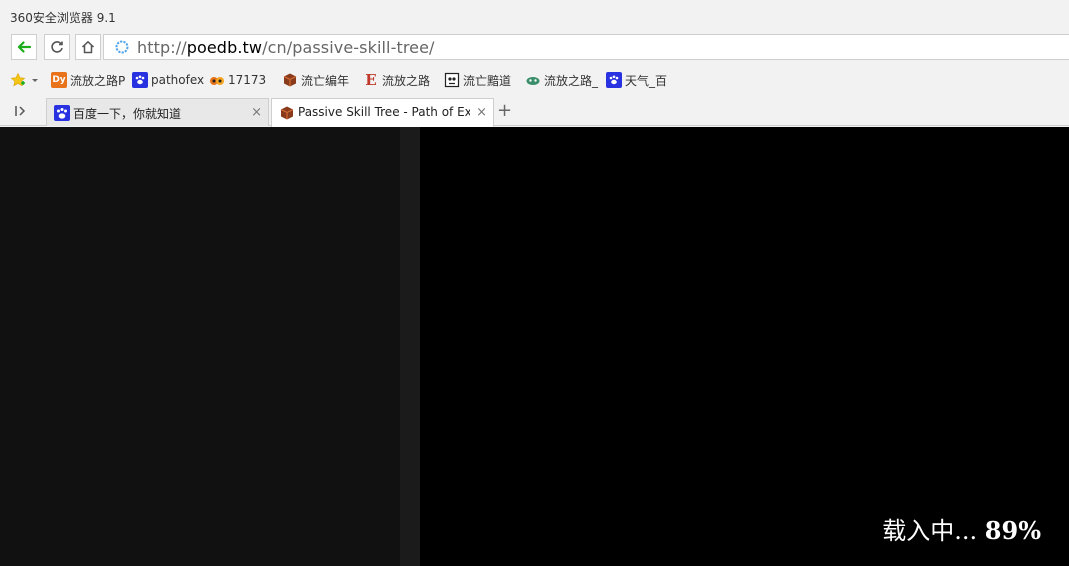 Image resolution: width=1069 pixels, height=566 pixels. What do you see at coordinates (586, 47) in the screenshot?
I see `address-bar: http://poedb.tw/cn/passive-skill-tree/` at bounding box center [586, 47].